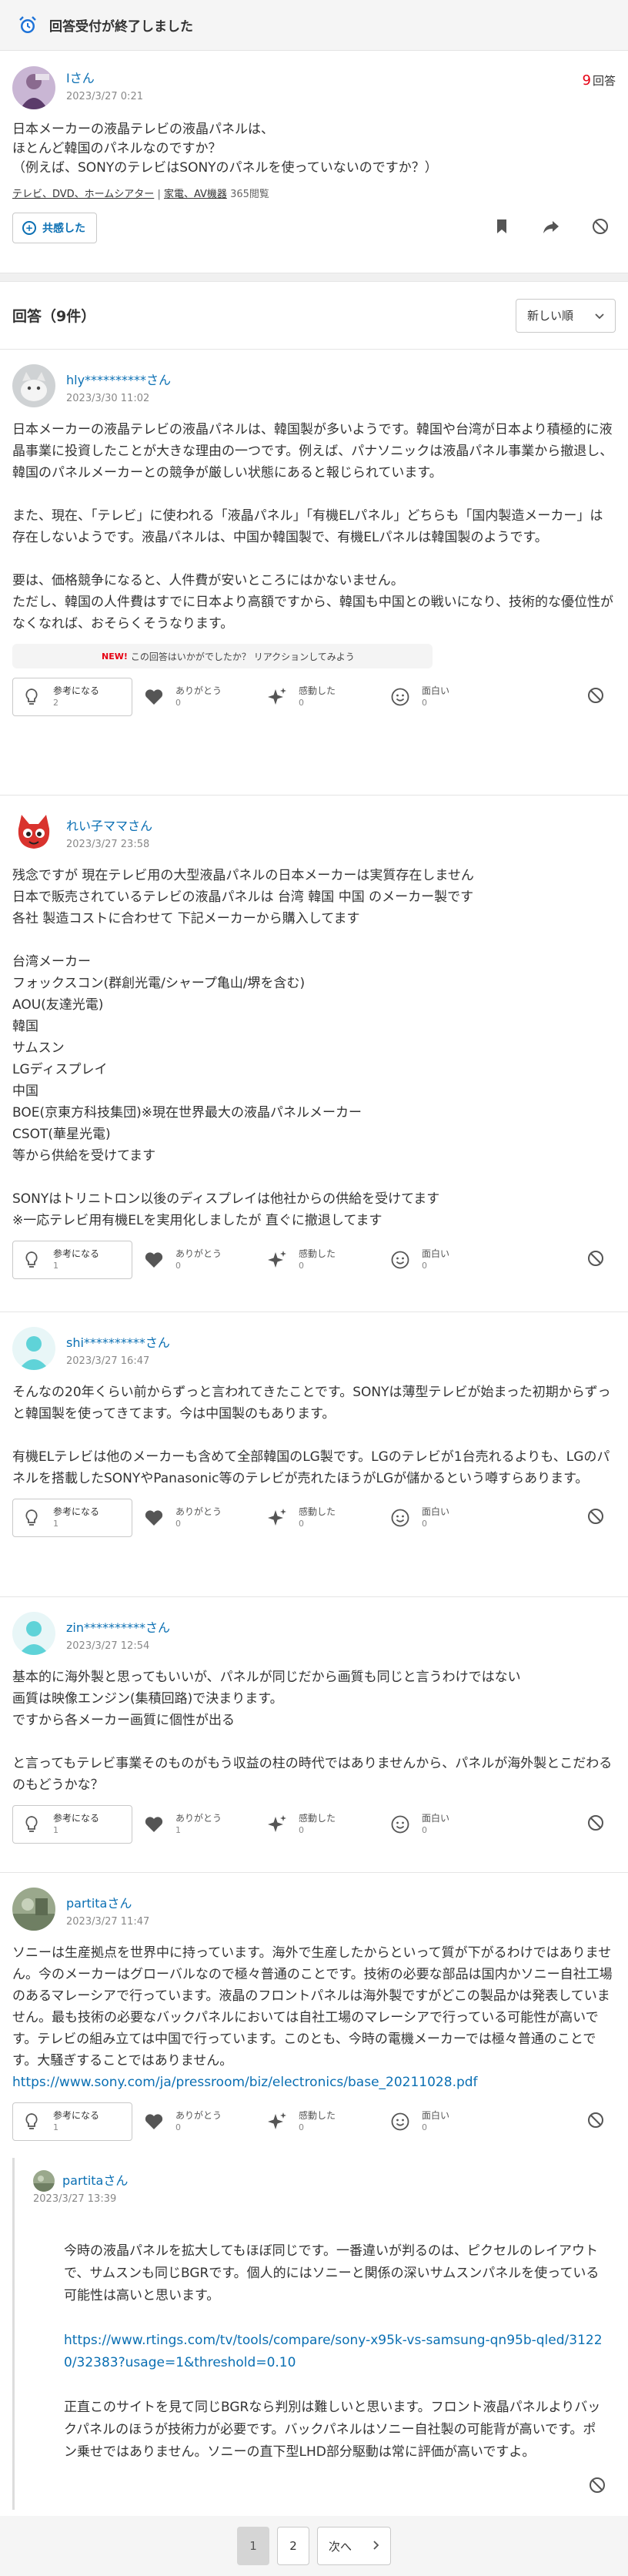 The image size is (628, 2576). What do you see at coordinates (108, 1646) in the screenshot?
I see `answer-date: 2023/3/27 12:54` at bounding box center [108, 1646].